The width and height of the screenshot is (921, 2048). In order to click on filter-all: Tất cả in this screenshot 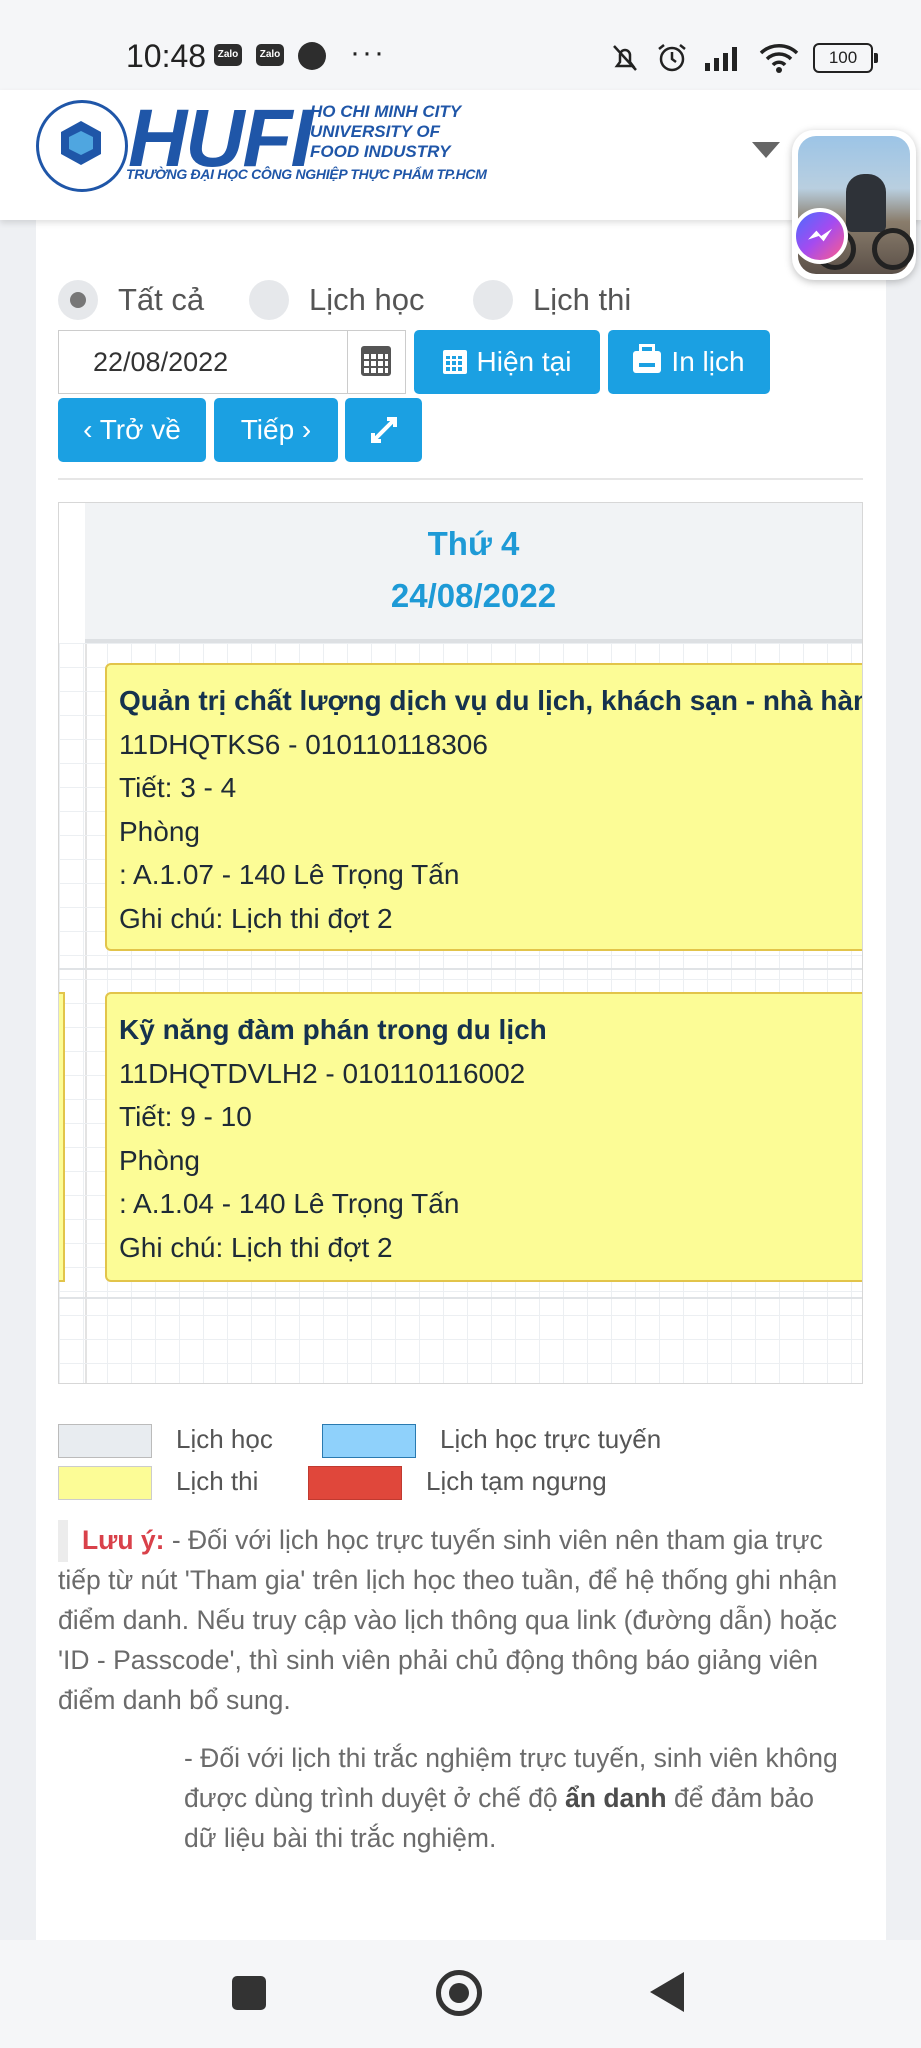, I will do `click(153, 300)`.